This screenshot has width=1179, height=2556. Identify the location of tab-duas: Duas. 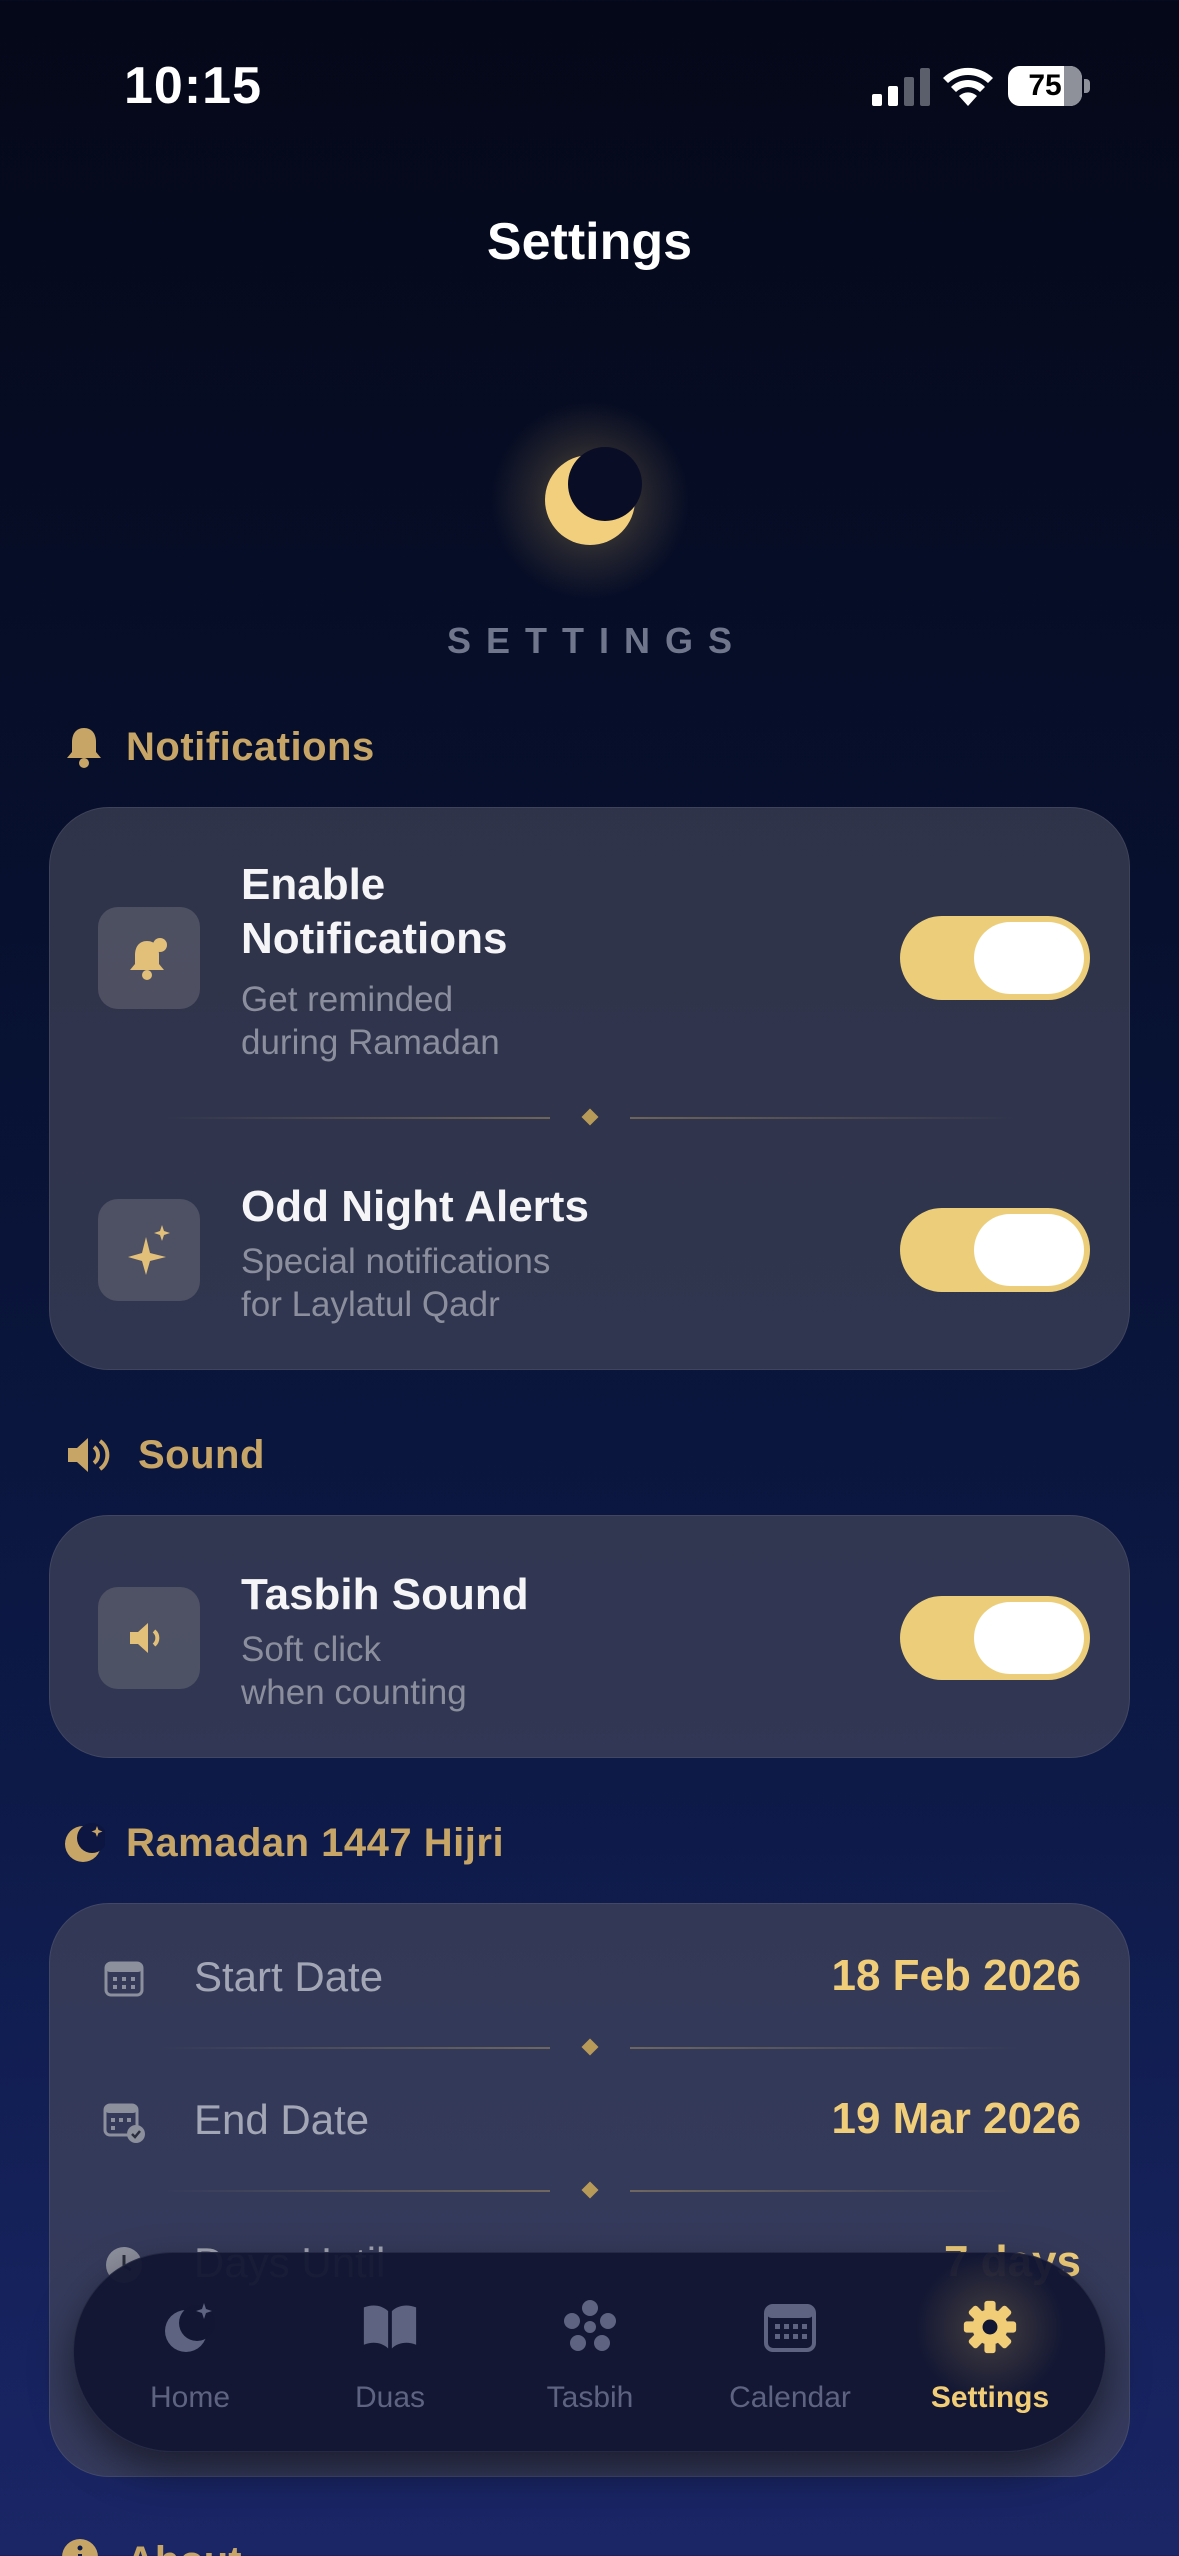
(390, 2353).